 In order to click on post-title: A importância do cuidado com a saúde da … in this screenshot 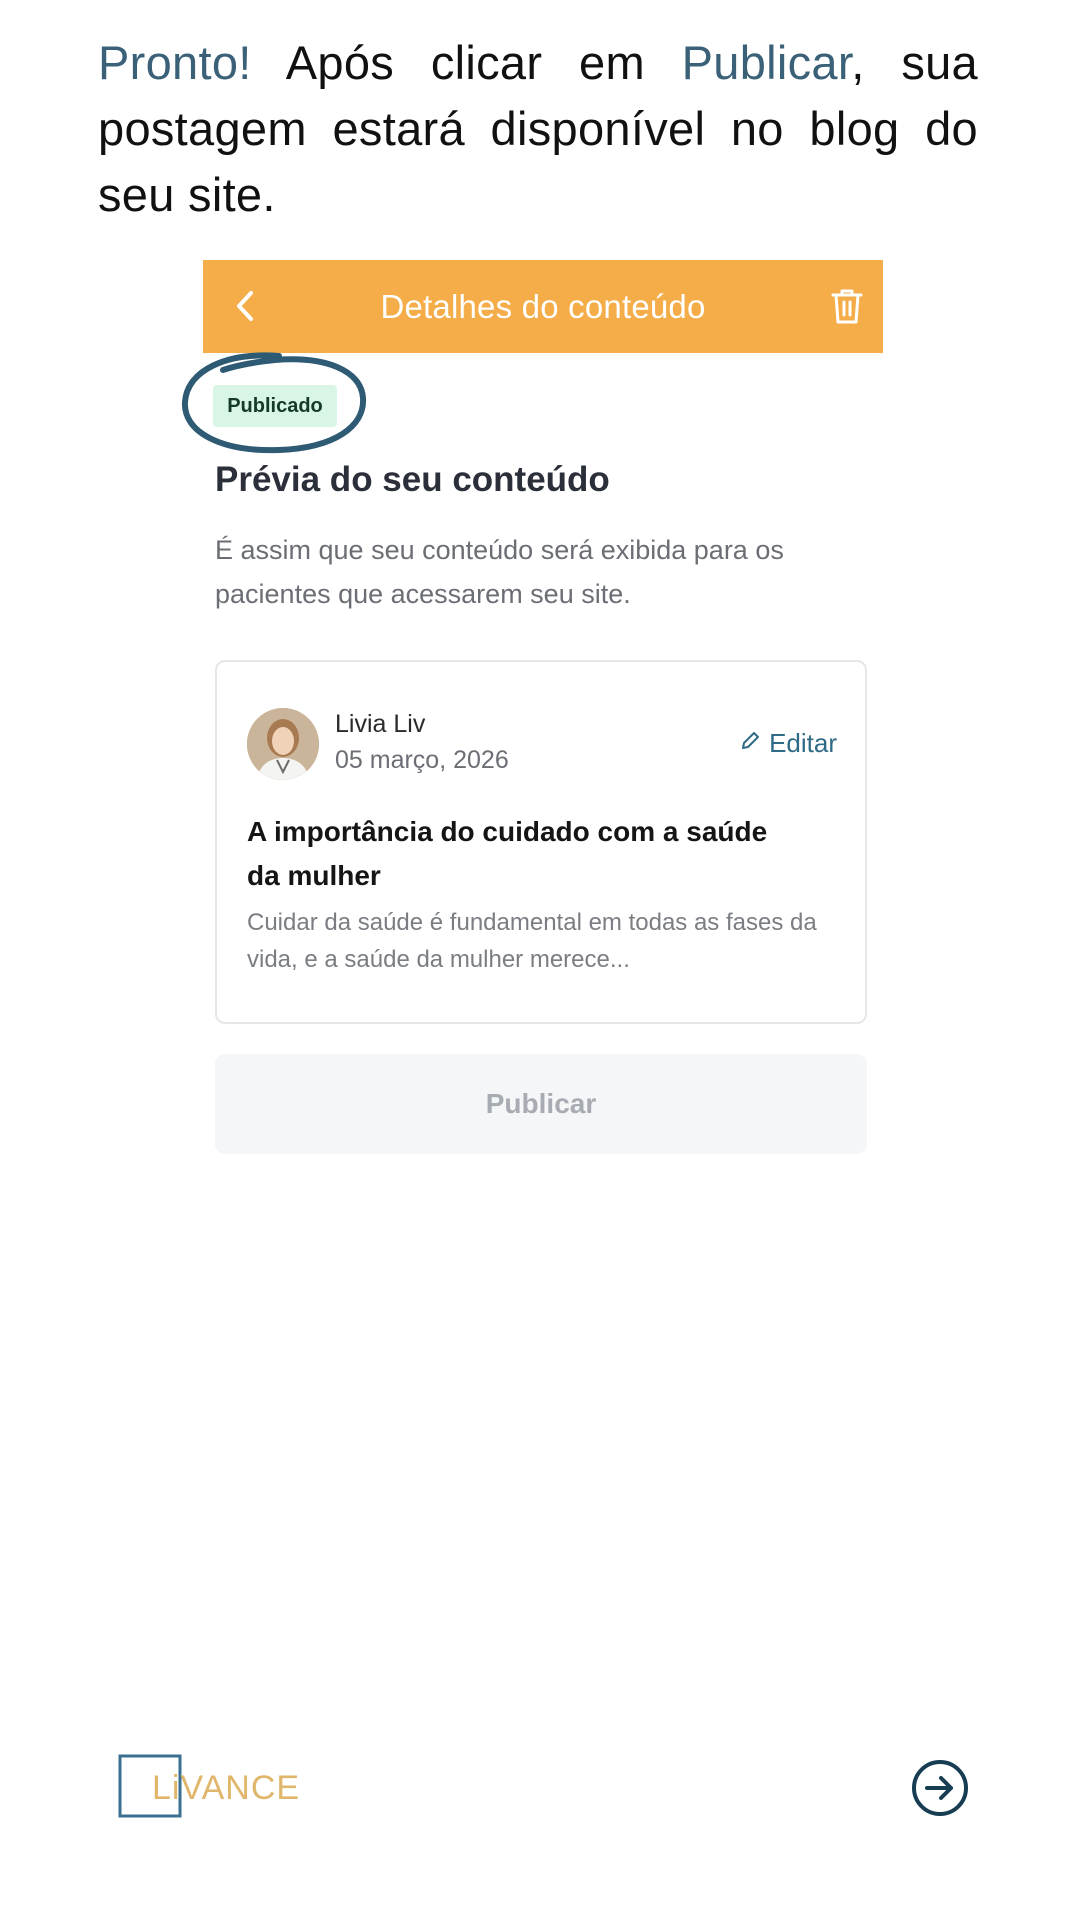, I will do `click(507, 853)`.